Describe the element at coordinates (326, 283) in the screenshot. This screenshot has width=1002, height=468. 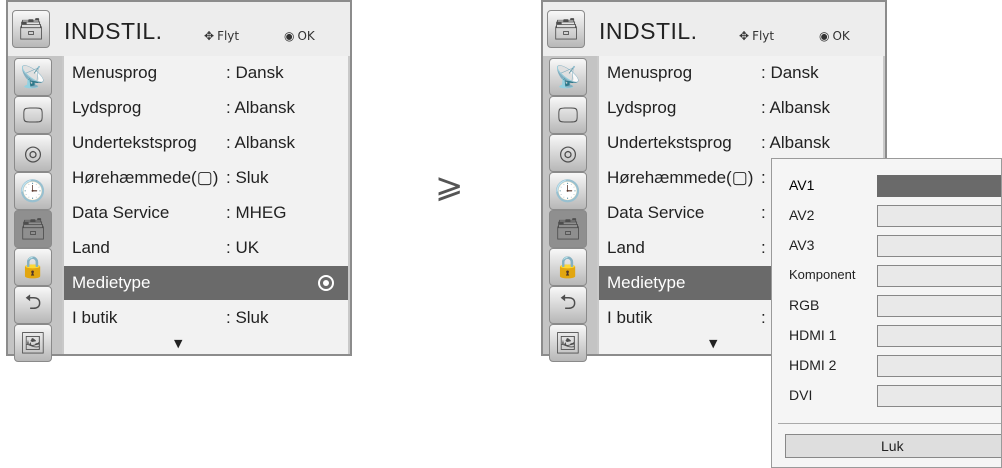
I see `selected-radio-icon` at that location.